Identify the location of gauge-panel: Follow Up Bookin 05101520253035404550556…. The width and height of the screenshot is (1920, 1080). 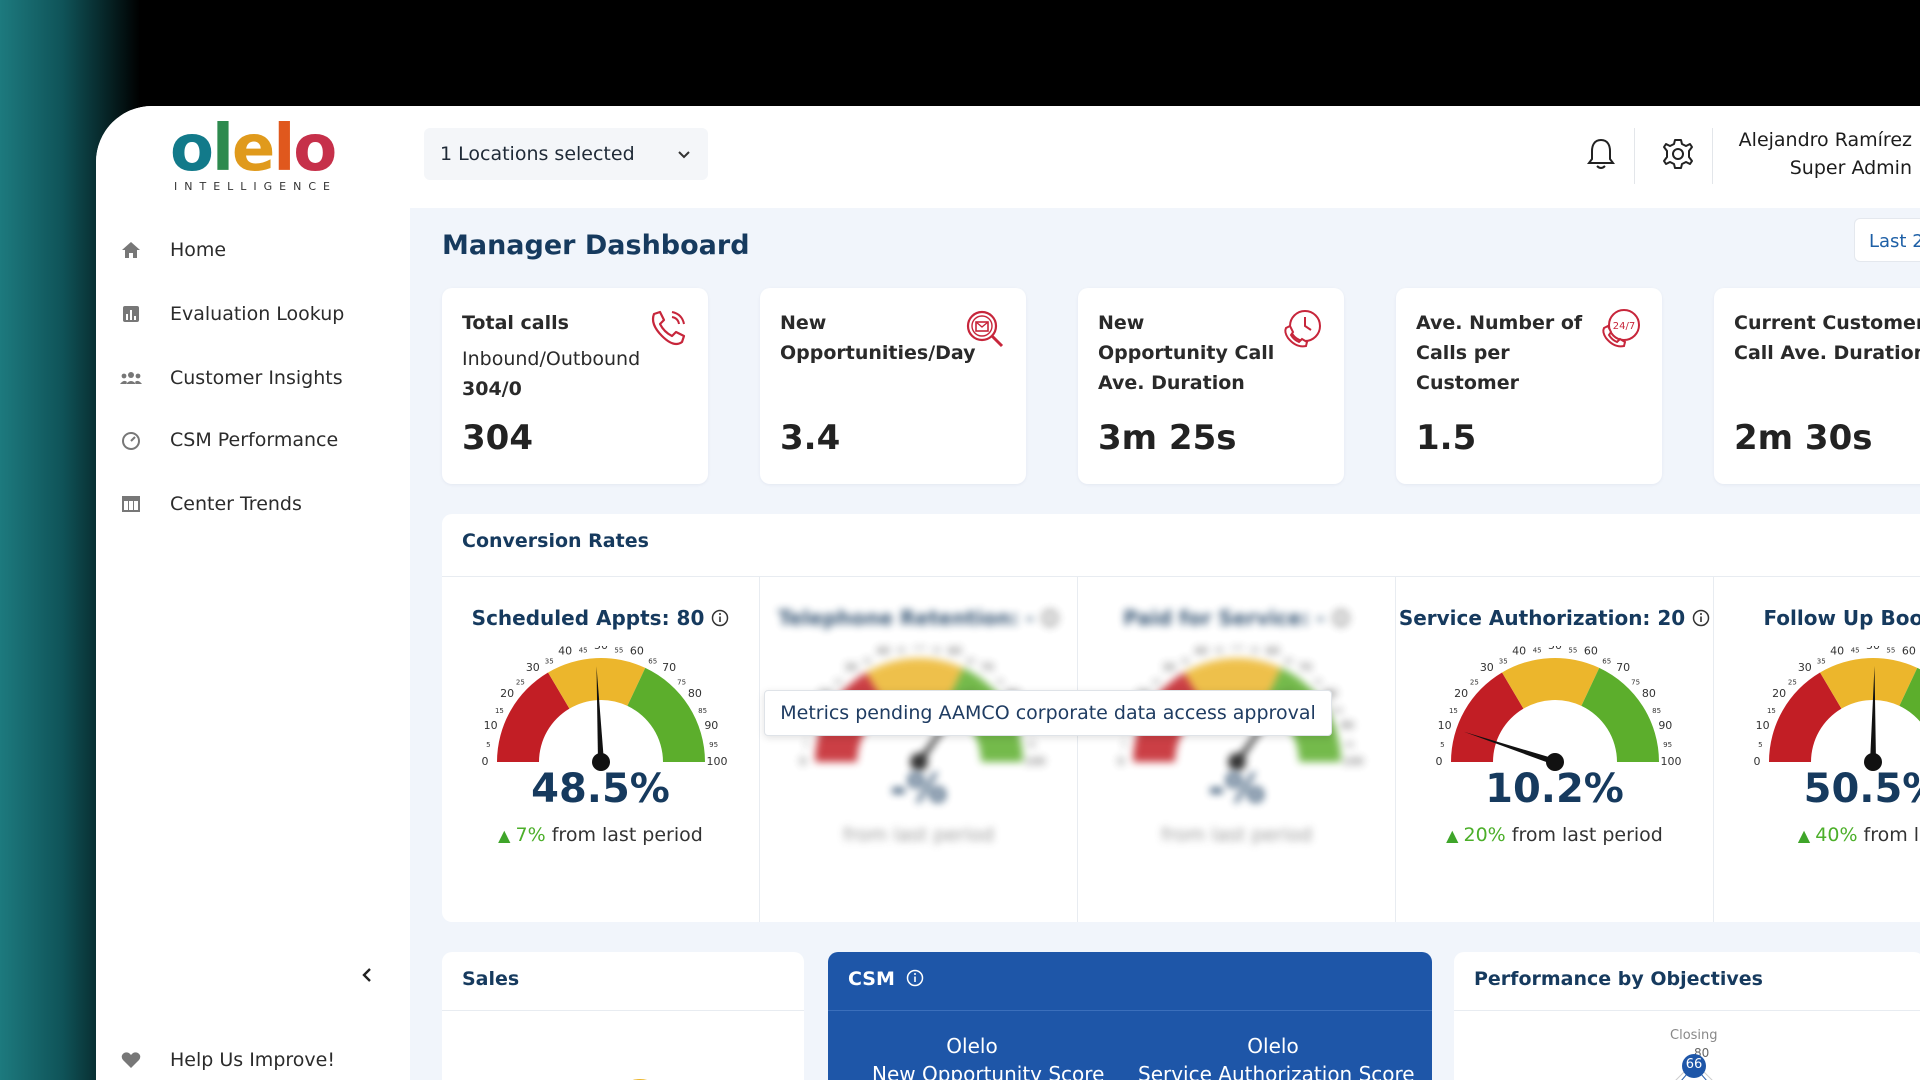
(1817, 749).